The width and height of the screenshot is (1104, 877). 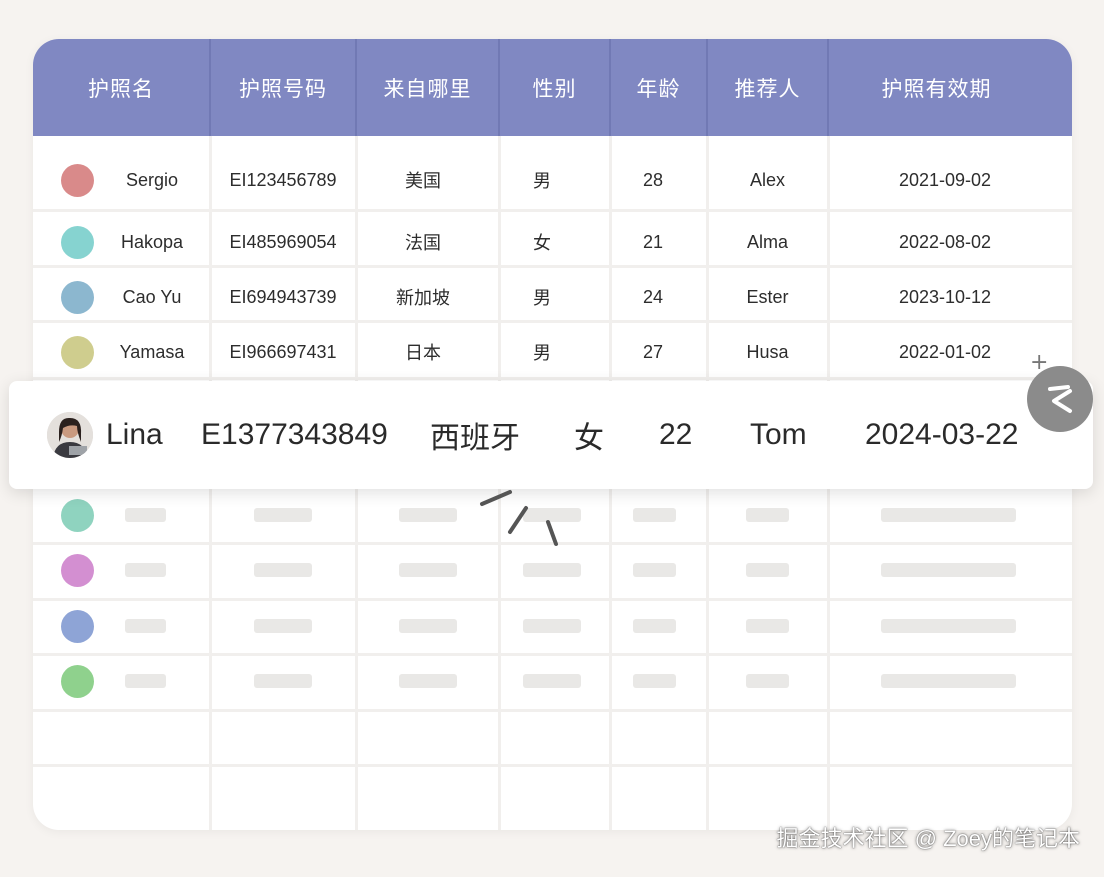 I want to click on sparkle-icon, so click(x=519, y=518).